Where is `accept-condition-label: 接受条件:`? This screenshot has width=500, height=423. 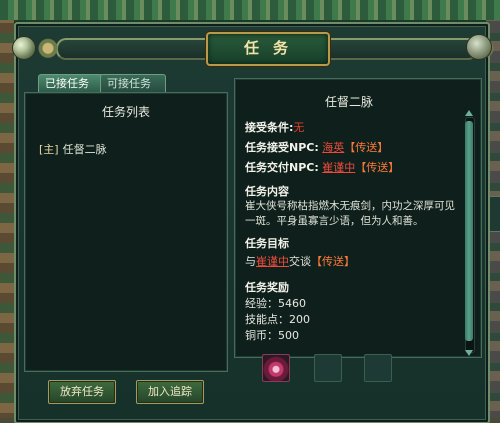 accept-condition-label: 接受条件: is located at coordinates (269, 127).